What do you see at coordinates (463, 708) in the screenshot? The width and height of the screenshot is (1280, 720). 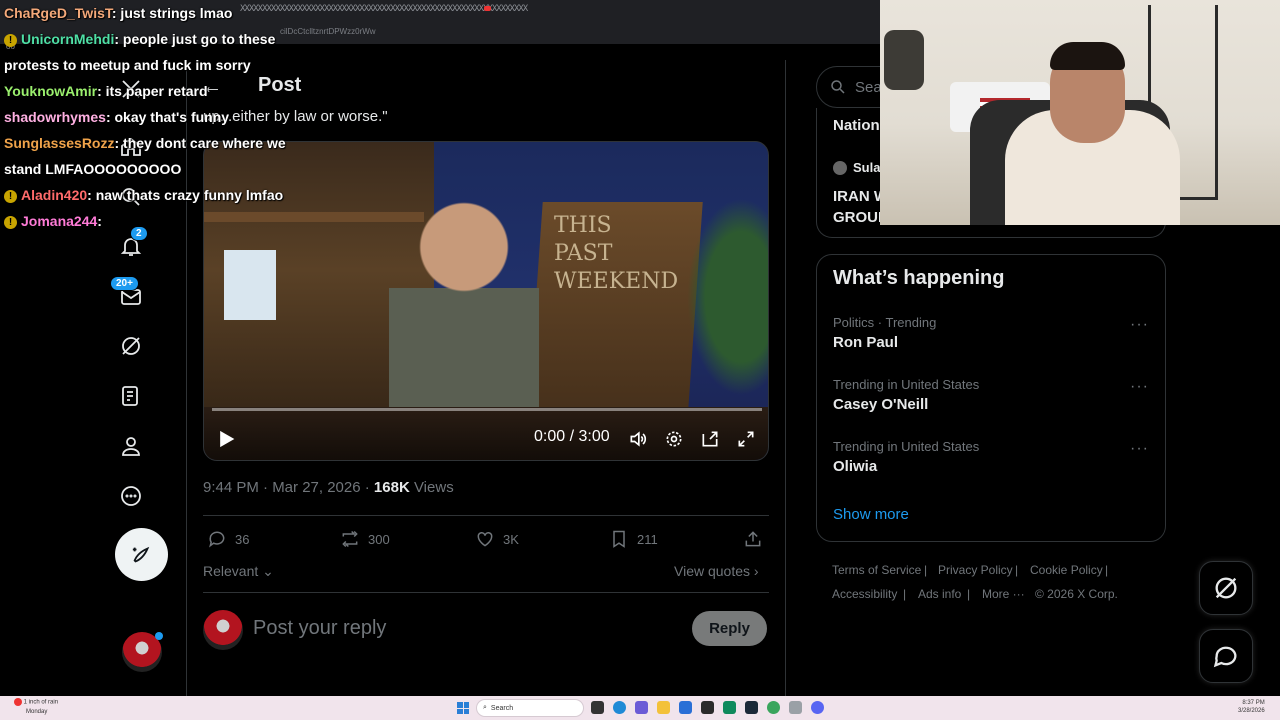 I see `windows-start-icon` at bounding box center [463, 708].